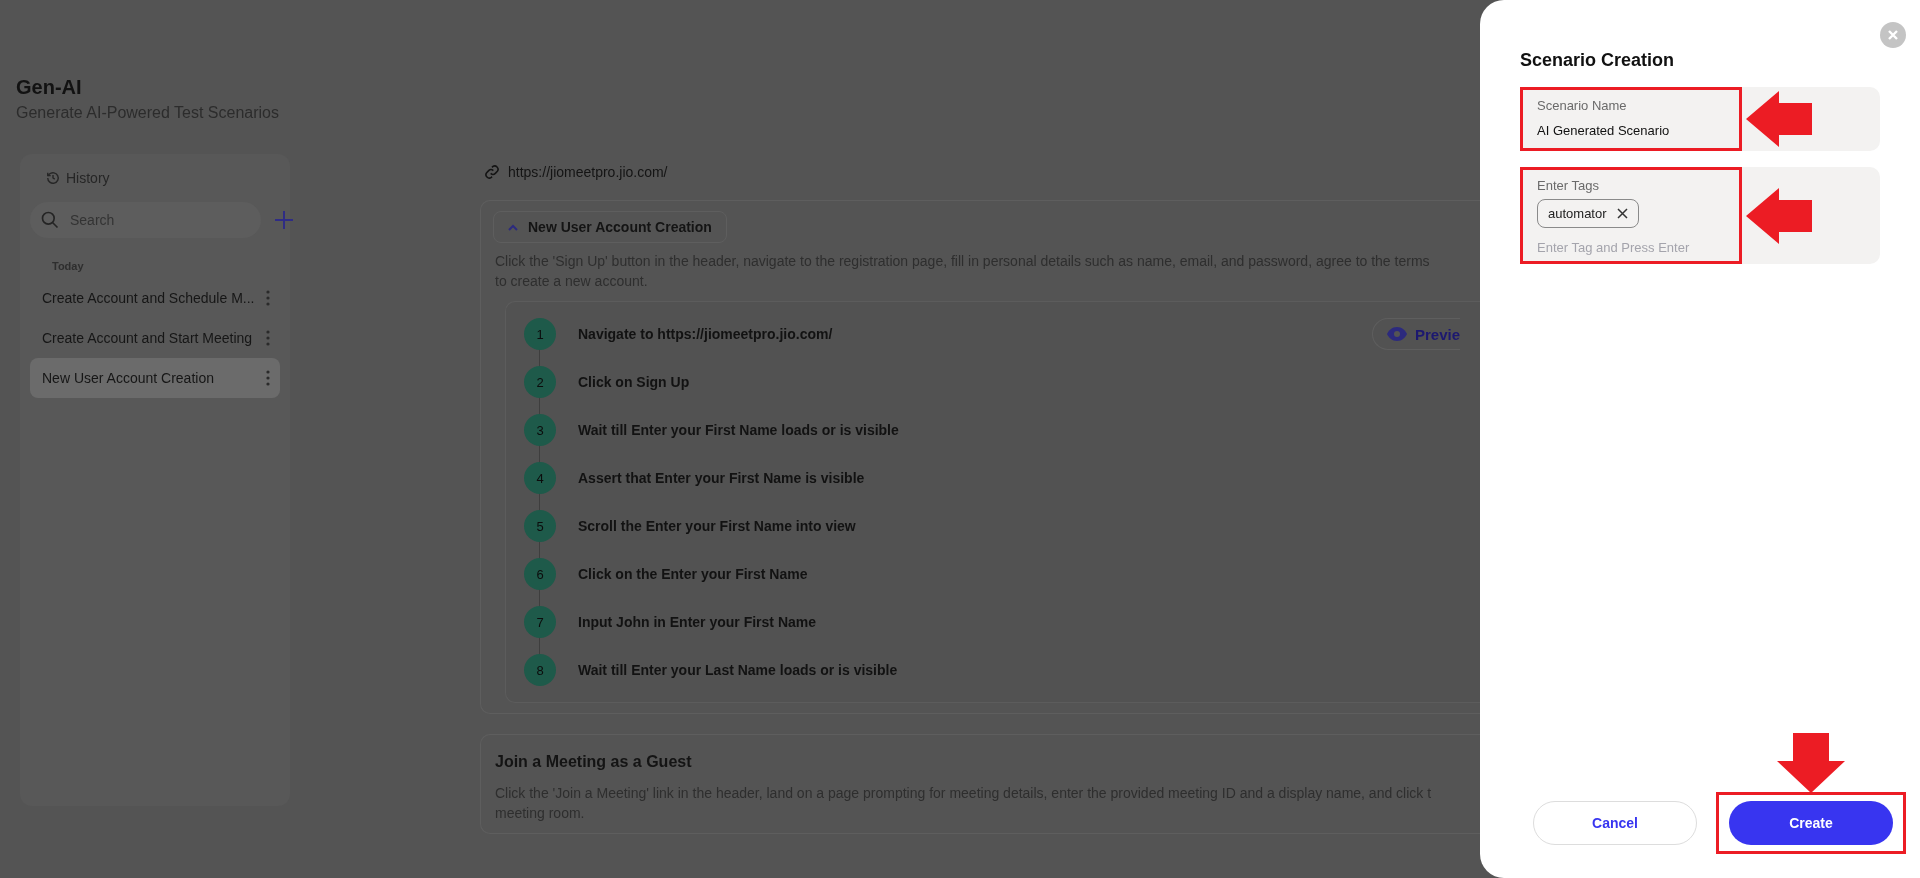 This screenshot has width=1920, height=878. Describe the element at coordinates (738, 430) in the screenshot. I see `step-text: Wait till Enter your First Name loads or is visible` at that location.